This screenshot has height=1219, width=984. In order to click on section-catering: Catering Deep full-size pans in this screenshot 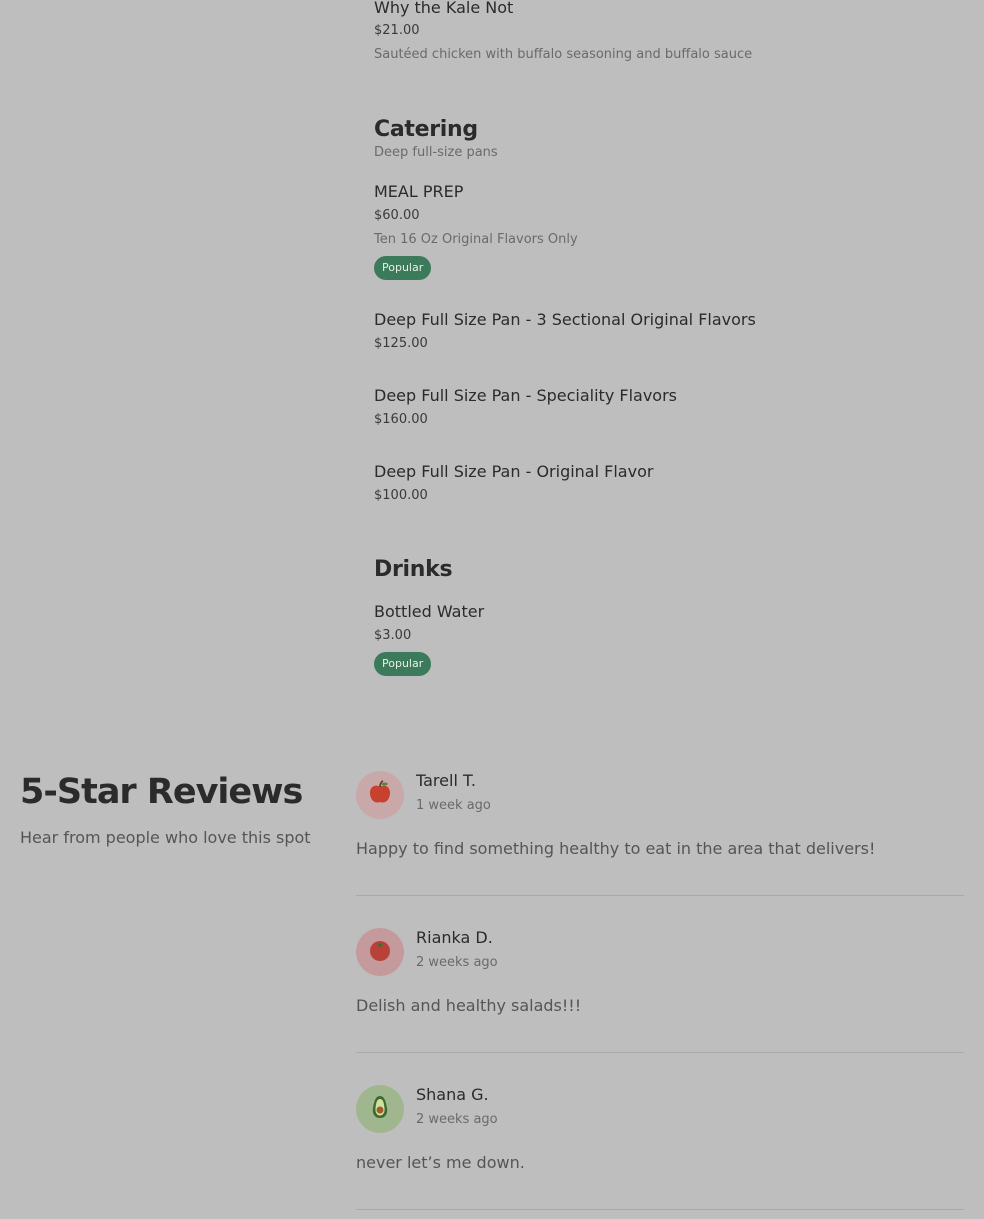, I will do `click(436, 139)`.